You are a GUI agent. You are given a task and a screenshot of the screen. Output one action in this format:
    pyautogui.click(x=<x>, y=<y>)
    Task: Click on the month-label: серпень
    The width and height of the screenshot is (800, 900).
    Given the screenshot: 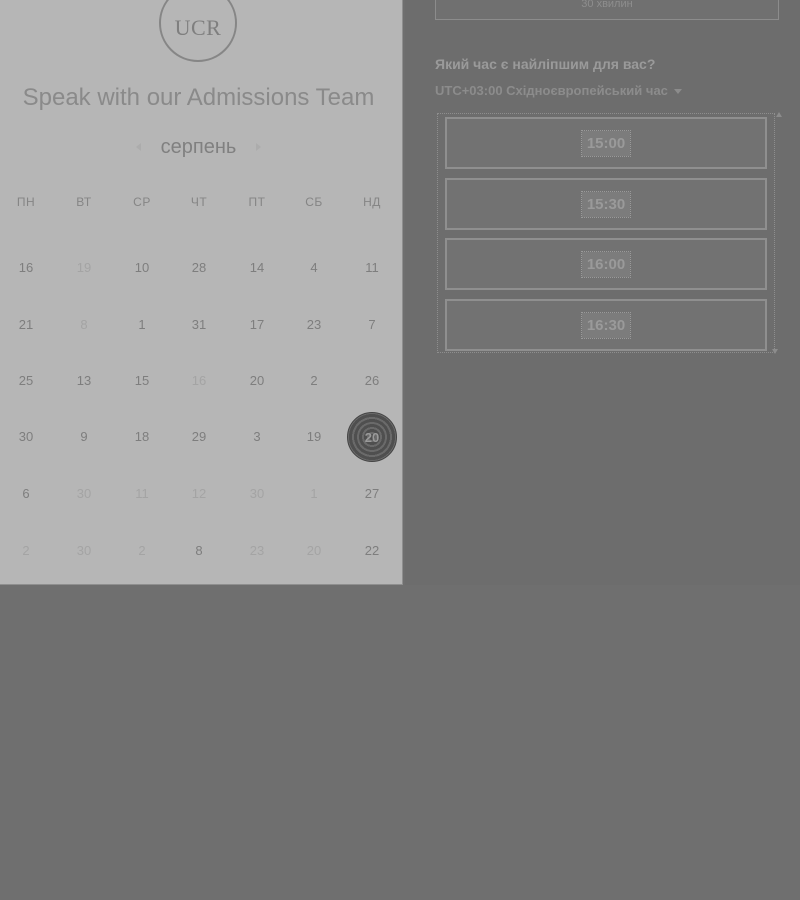 What is the action you would take?
    pyautogui.click(x=198, y=146)
    